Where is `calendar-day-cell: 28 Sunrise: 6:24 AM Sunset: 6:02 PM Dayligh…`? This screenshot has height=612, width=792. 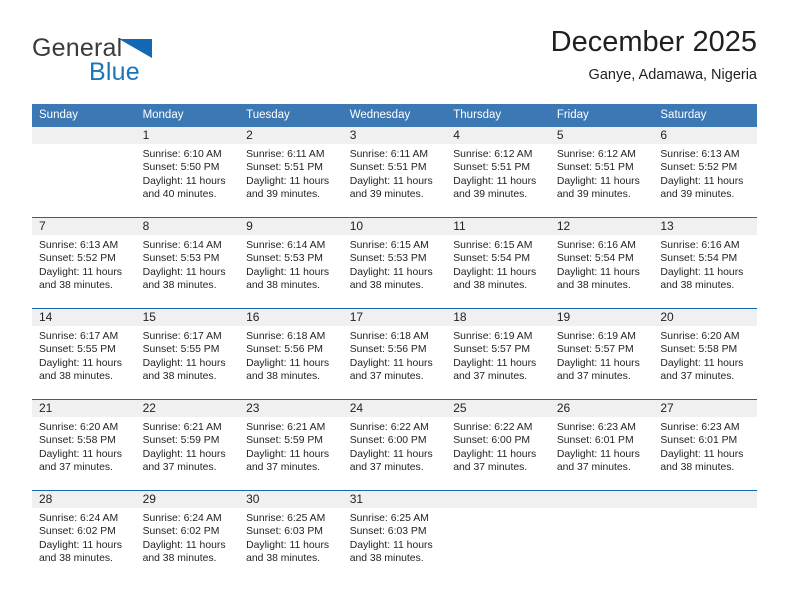
calendar-day-cell: 28 Sunrise: 6:24 AM Sunset: 6:02 PM Dayligh… is located at coordinates (84, 535).